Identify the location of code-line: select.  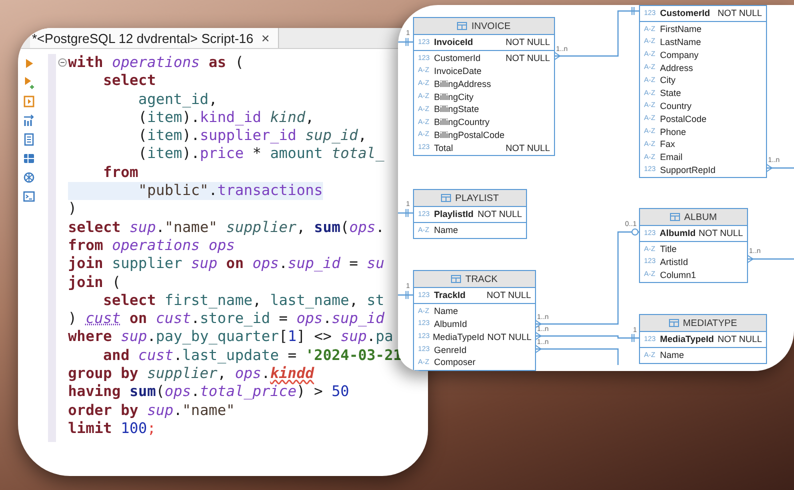
(129, 81).